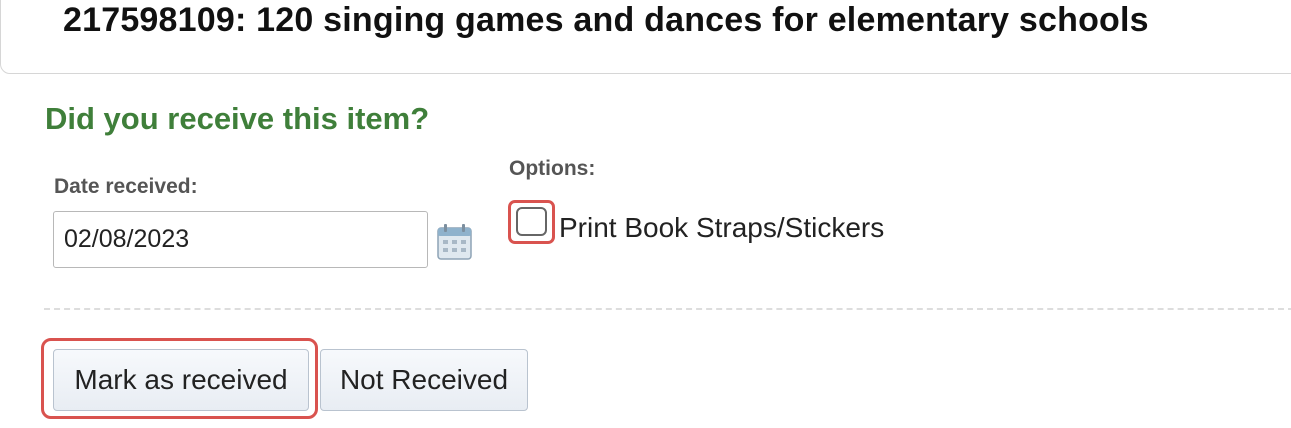 Image resolution: width=1291 pixels, height=428 pixels. I want to click on options-label: Options:, so click(552, 168).